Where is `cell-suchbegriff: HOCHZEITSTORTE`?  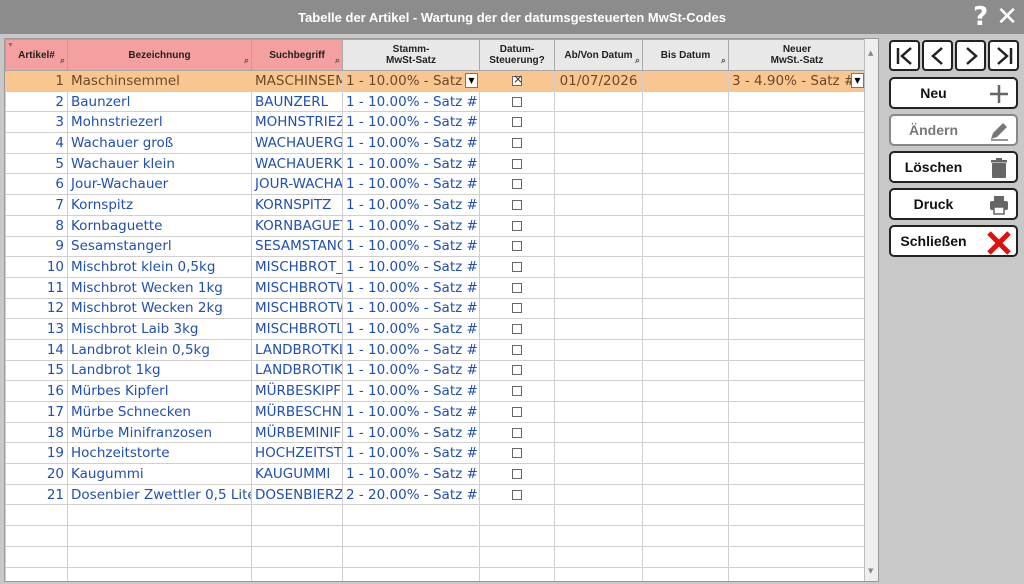
cell-suchbegriff: HOCHZEITSTORTE is located at coordinates (297, 453).